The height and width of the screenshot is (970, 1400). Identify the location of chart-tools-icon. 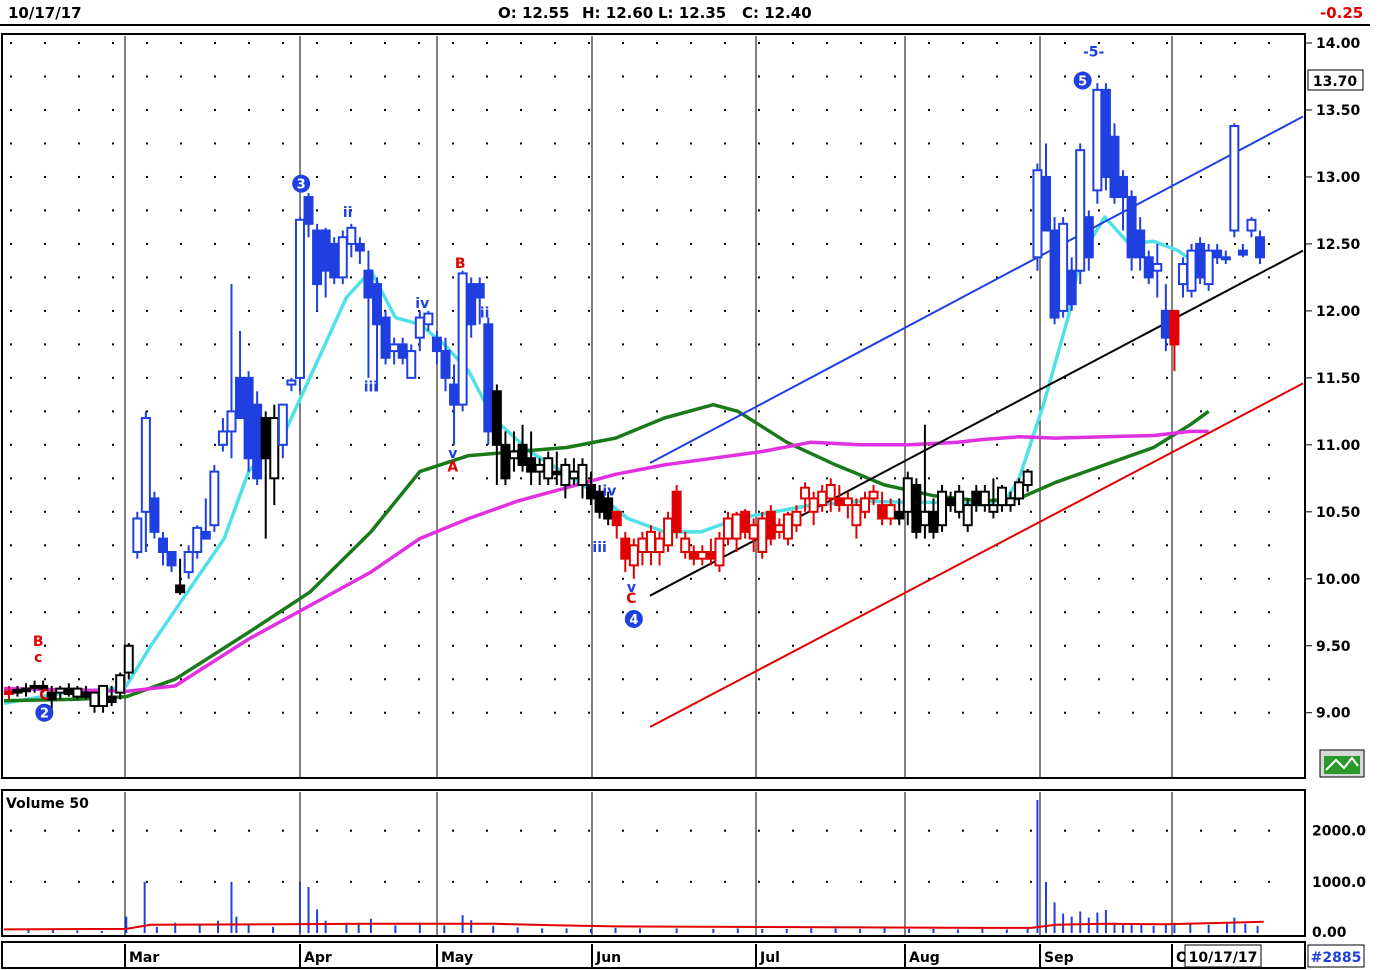
(1342, 763).